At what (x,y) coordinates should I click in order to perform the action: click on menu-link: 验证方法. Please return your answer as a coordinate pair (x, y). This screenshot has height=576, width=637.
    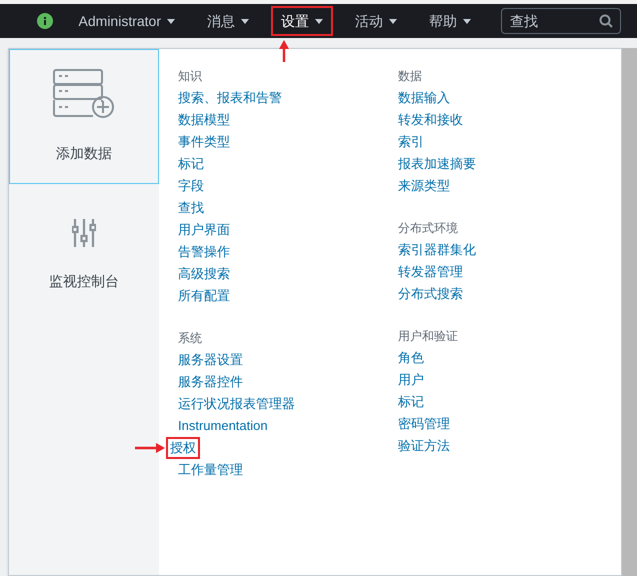
    Looking at the image, I should click on (424, 446).